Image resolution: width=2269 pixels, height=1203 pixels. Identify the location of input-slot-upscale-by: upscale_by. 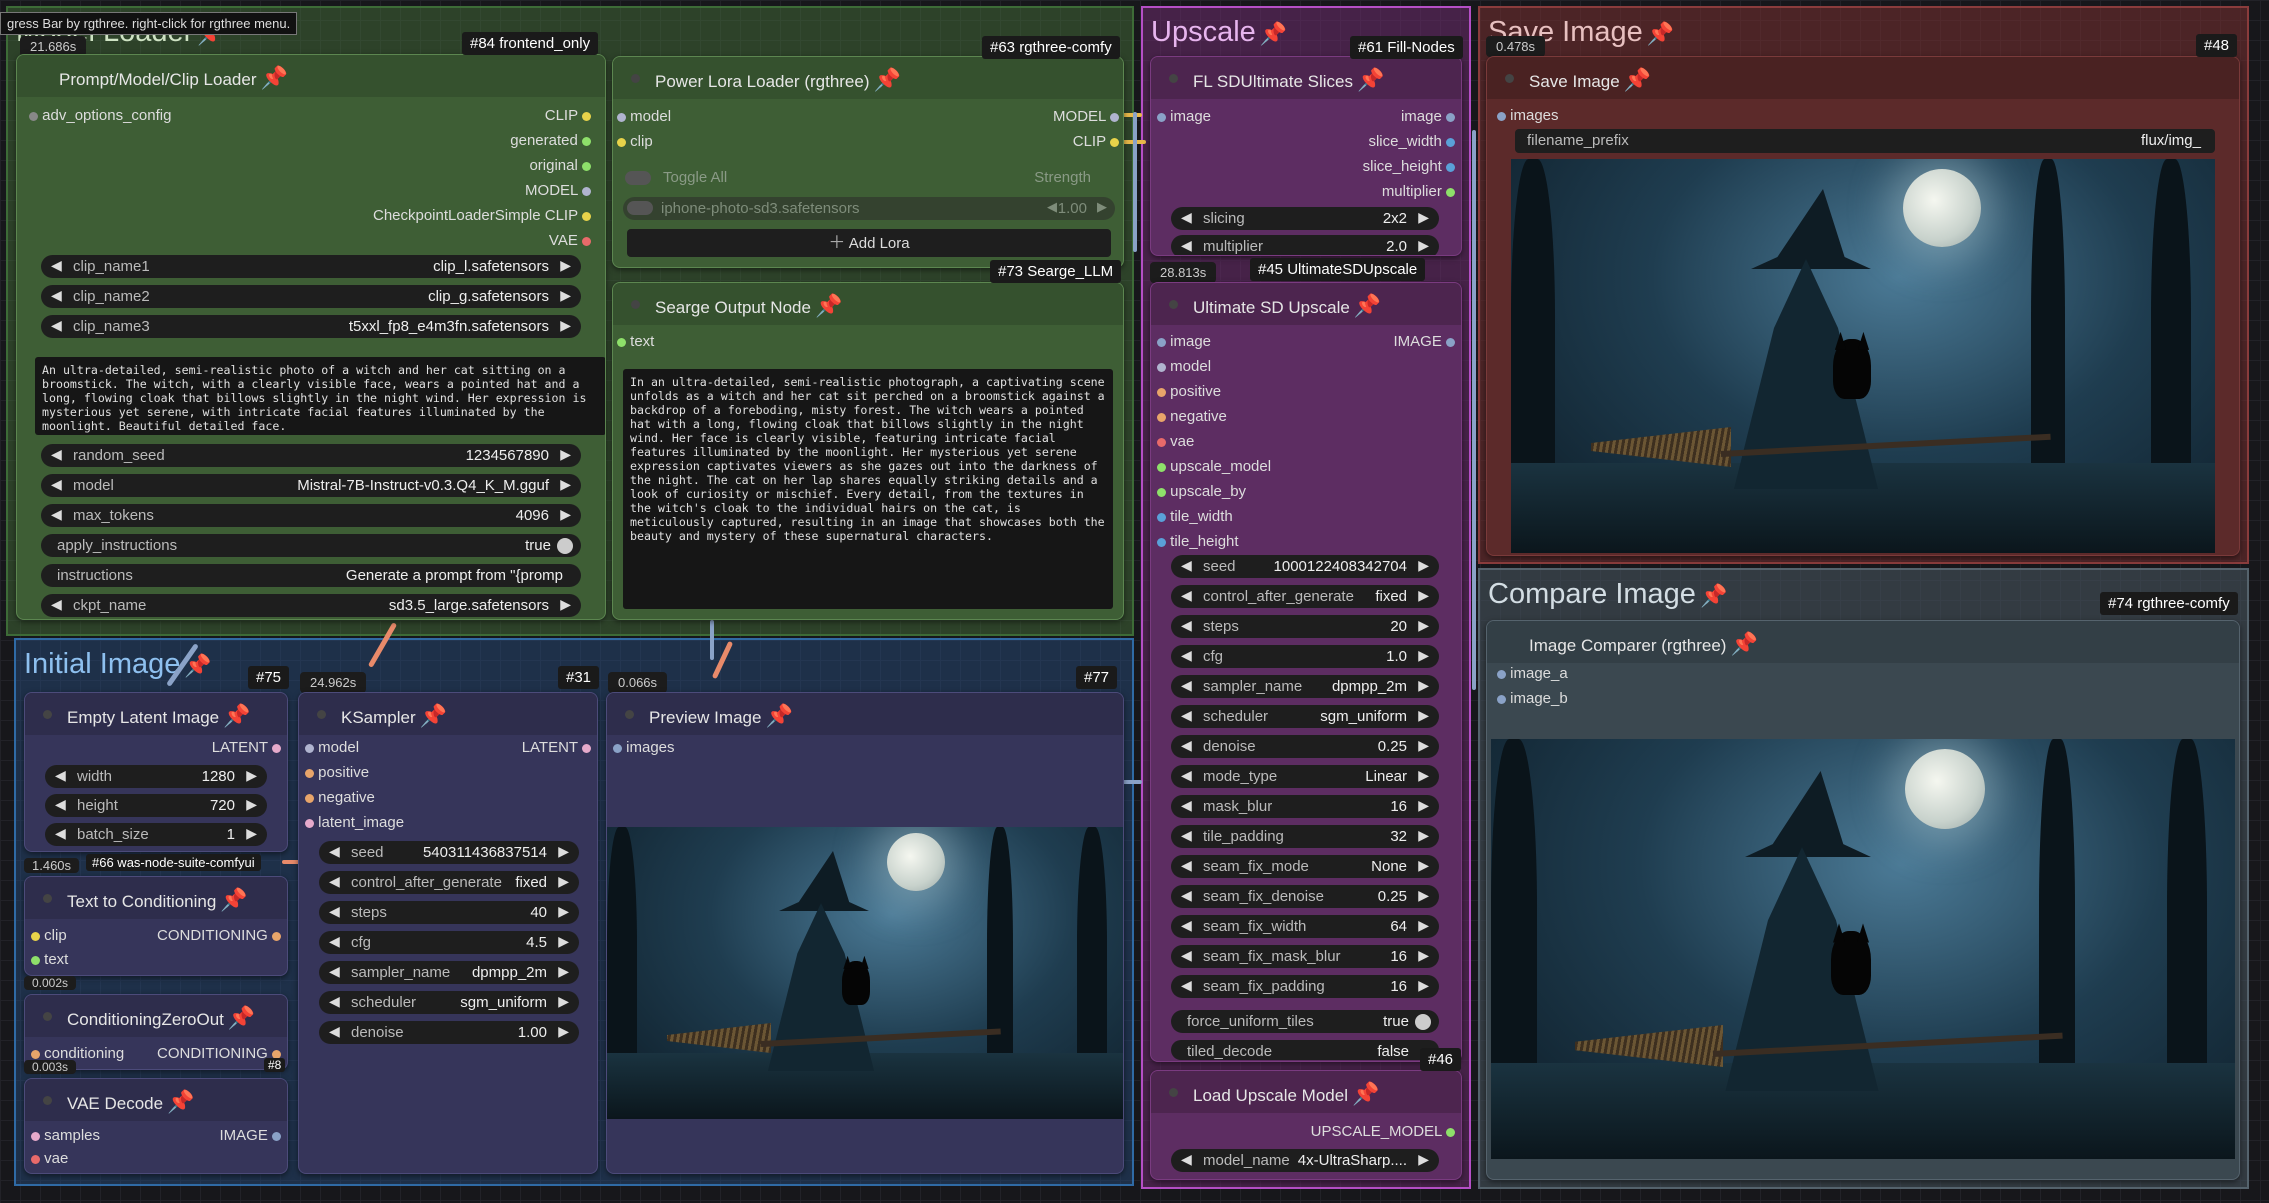
(1201, 491).